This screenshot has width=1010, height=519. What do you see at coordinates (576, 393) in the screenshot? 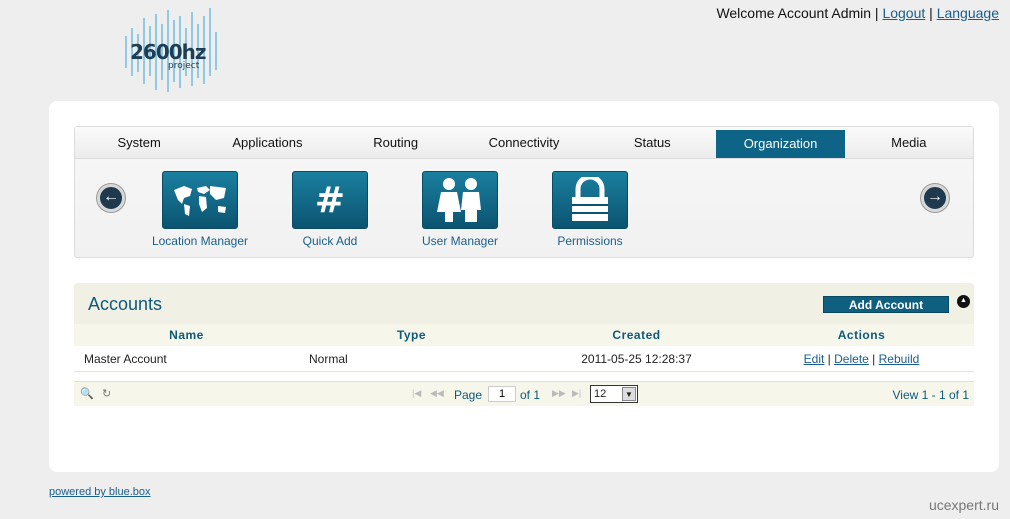
I see `last-page-icon: ▶|` at bounding box center [576, 393].